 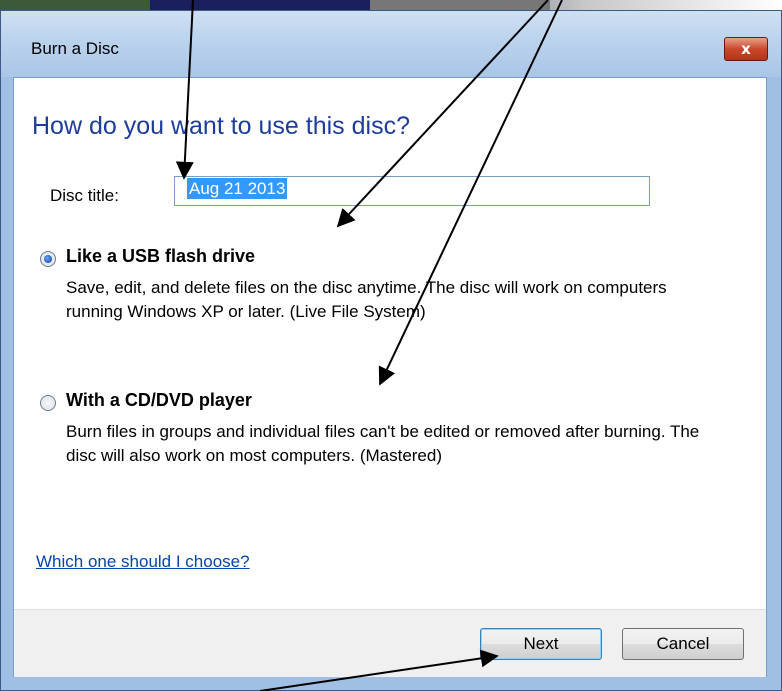 I want to click on radio-cd-dvd-player, so click(x=48, y=403).